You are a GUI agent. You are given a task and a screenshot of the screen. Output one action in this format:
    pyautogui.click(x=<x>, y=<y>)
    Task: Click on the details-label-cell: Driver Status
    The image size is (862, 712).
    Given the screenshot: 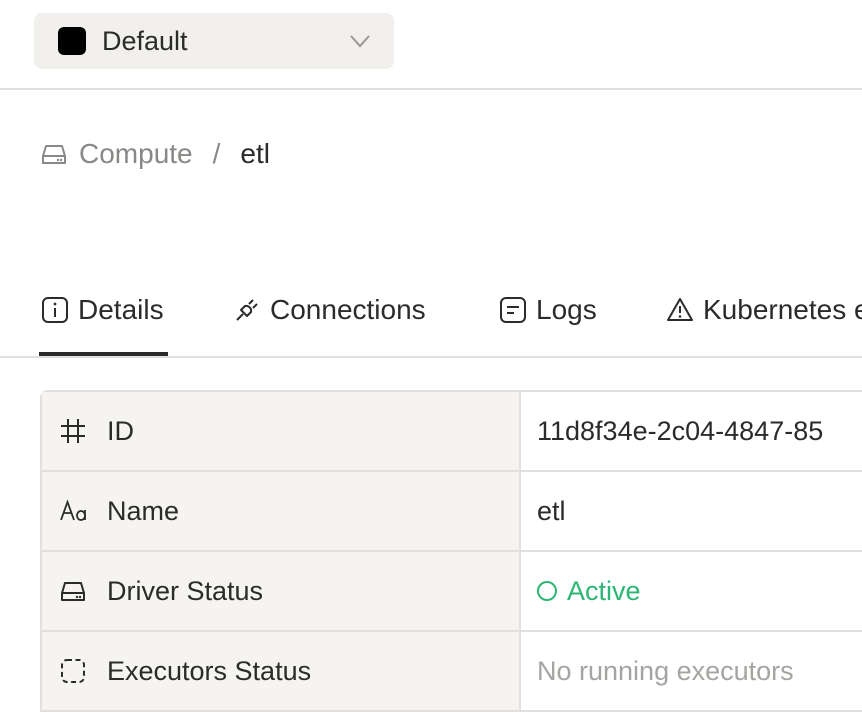 What is the action you would take?
    pyautogui.click(x=281, y=591)
    